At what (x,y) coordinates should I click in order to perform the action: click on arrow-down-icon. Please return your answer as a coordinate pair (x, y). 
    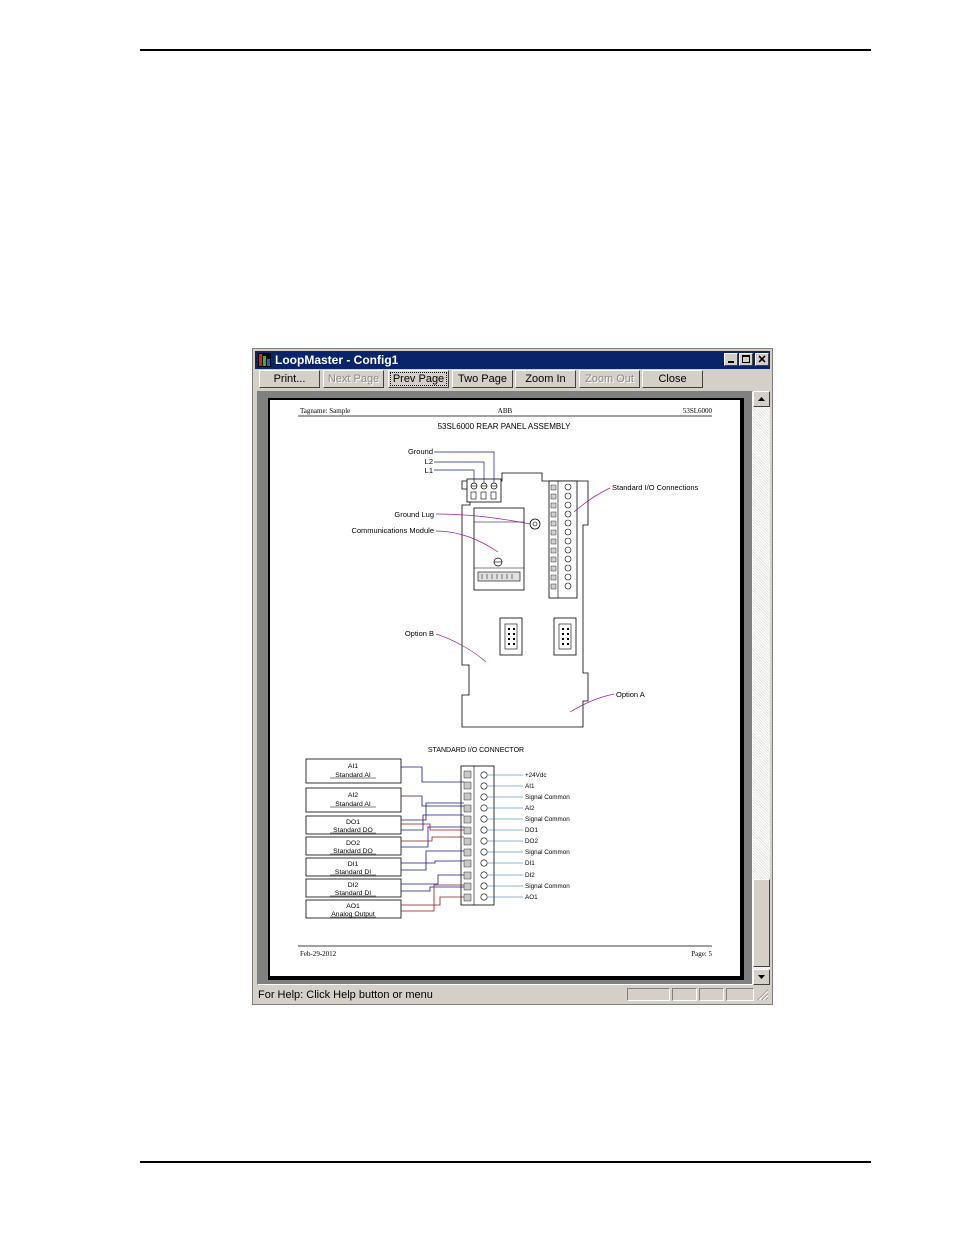
    Looking at the image, I should click on (761, 977).